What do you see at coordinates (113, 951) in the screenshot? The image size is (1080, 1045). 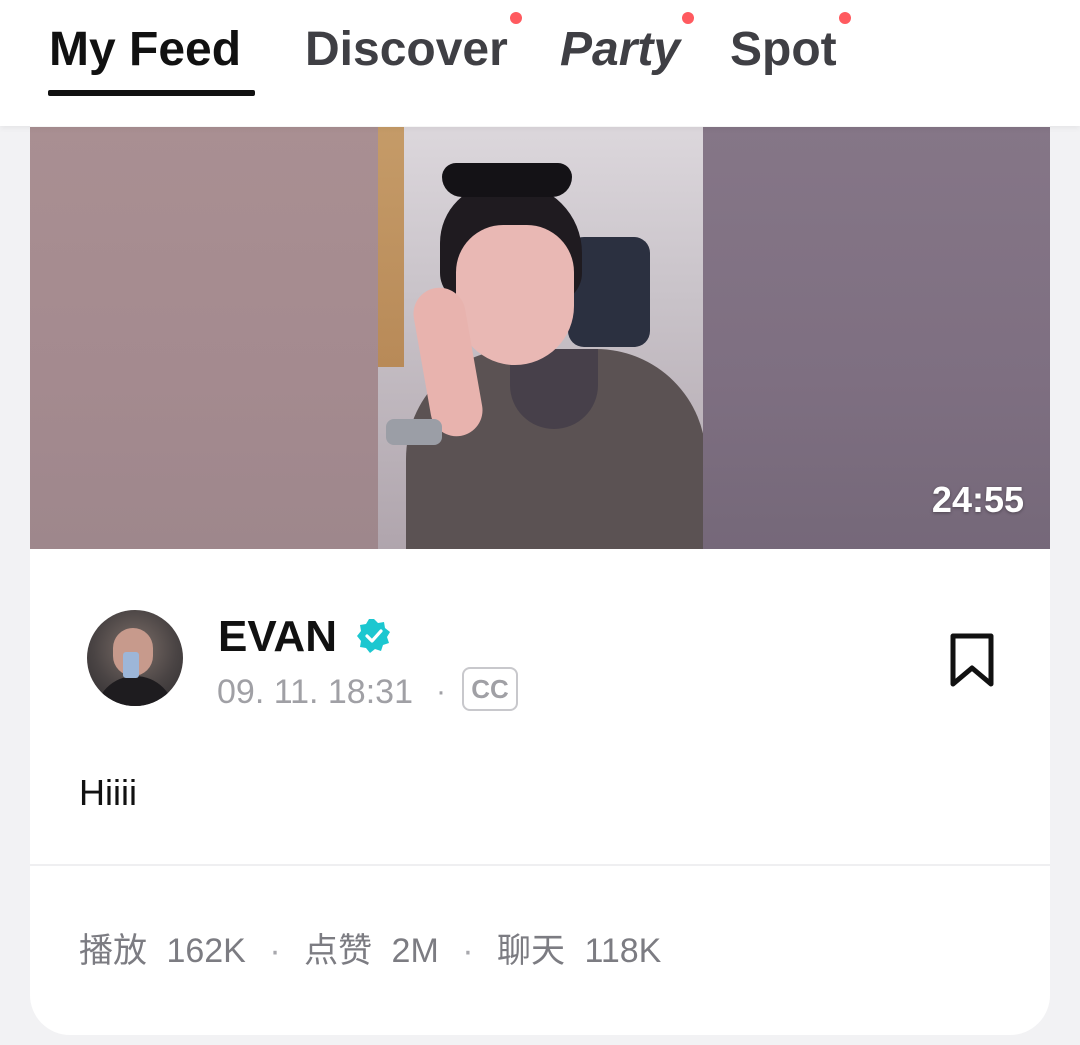 I see `plays-label: 播放` at bounding box center [113, 951].